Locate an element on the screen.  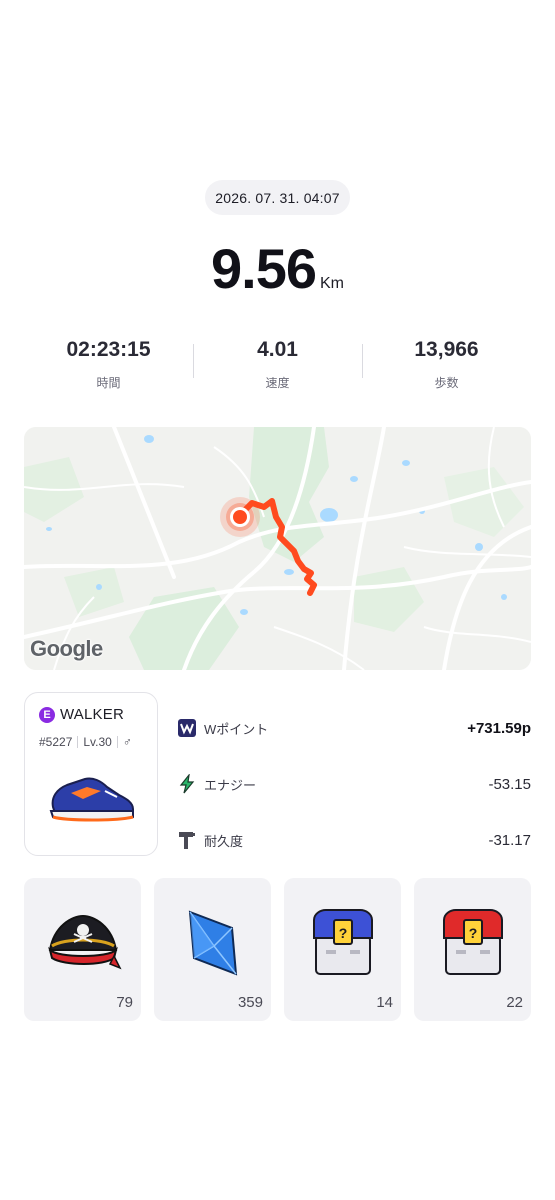
walker-name: WALKER is located at coordinates (92, 714).